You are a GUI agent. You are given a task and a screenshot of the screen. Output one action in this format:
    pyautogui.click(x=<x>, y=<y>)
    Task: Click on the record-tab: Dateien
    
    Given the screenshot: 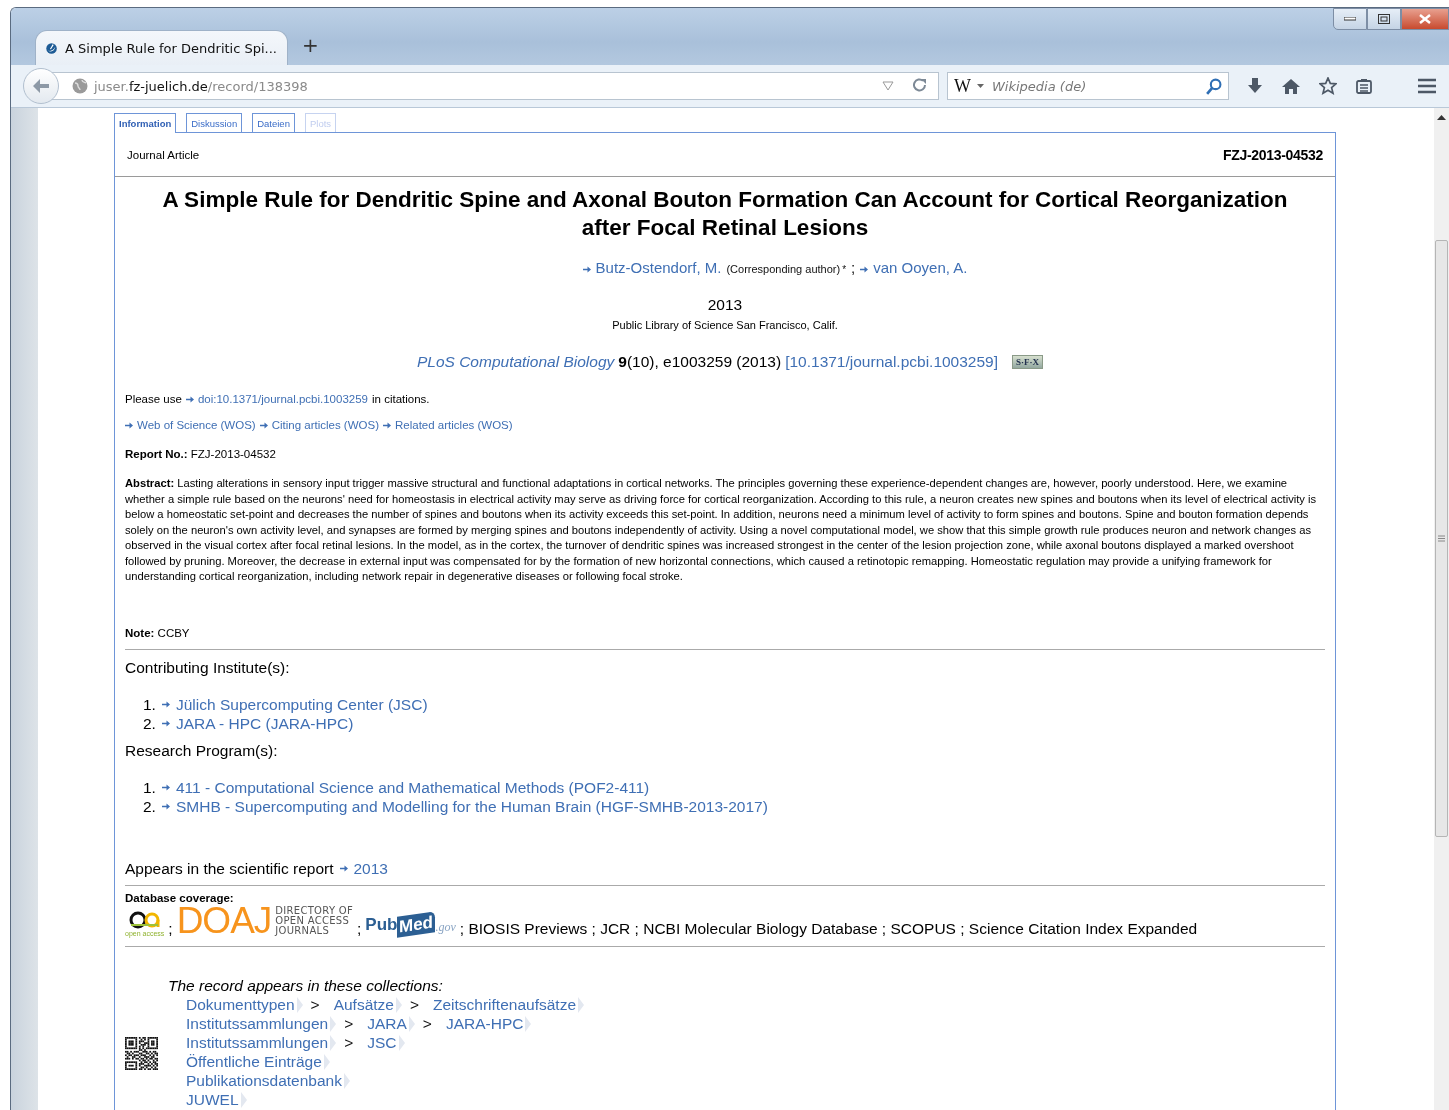 What is the action you would take?
    pyautogui.click(x=273, y=122)
    